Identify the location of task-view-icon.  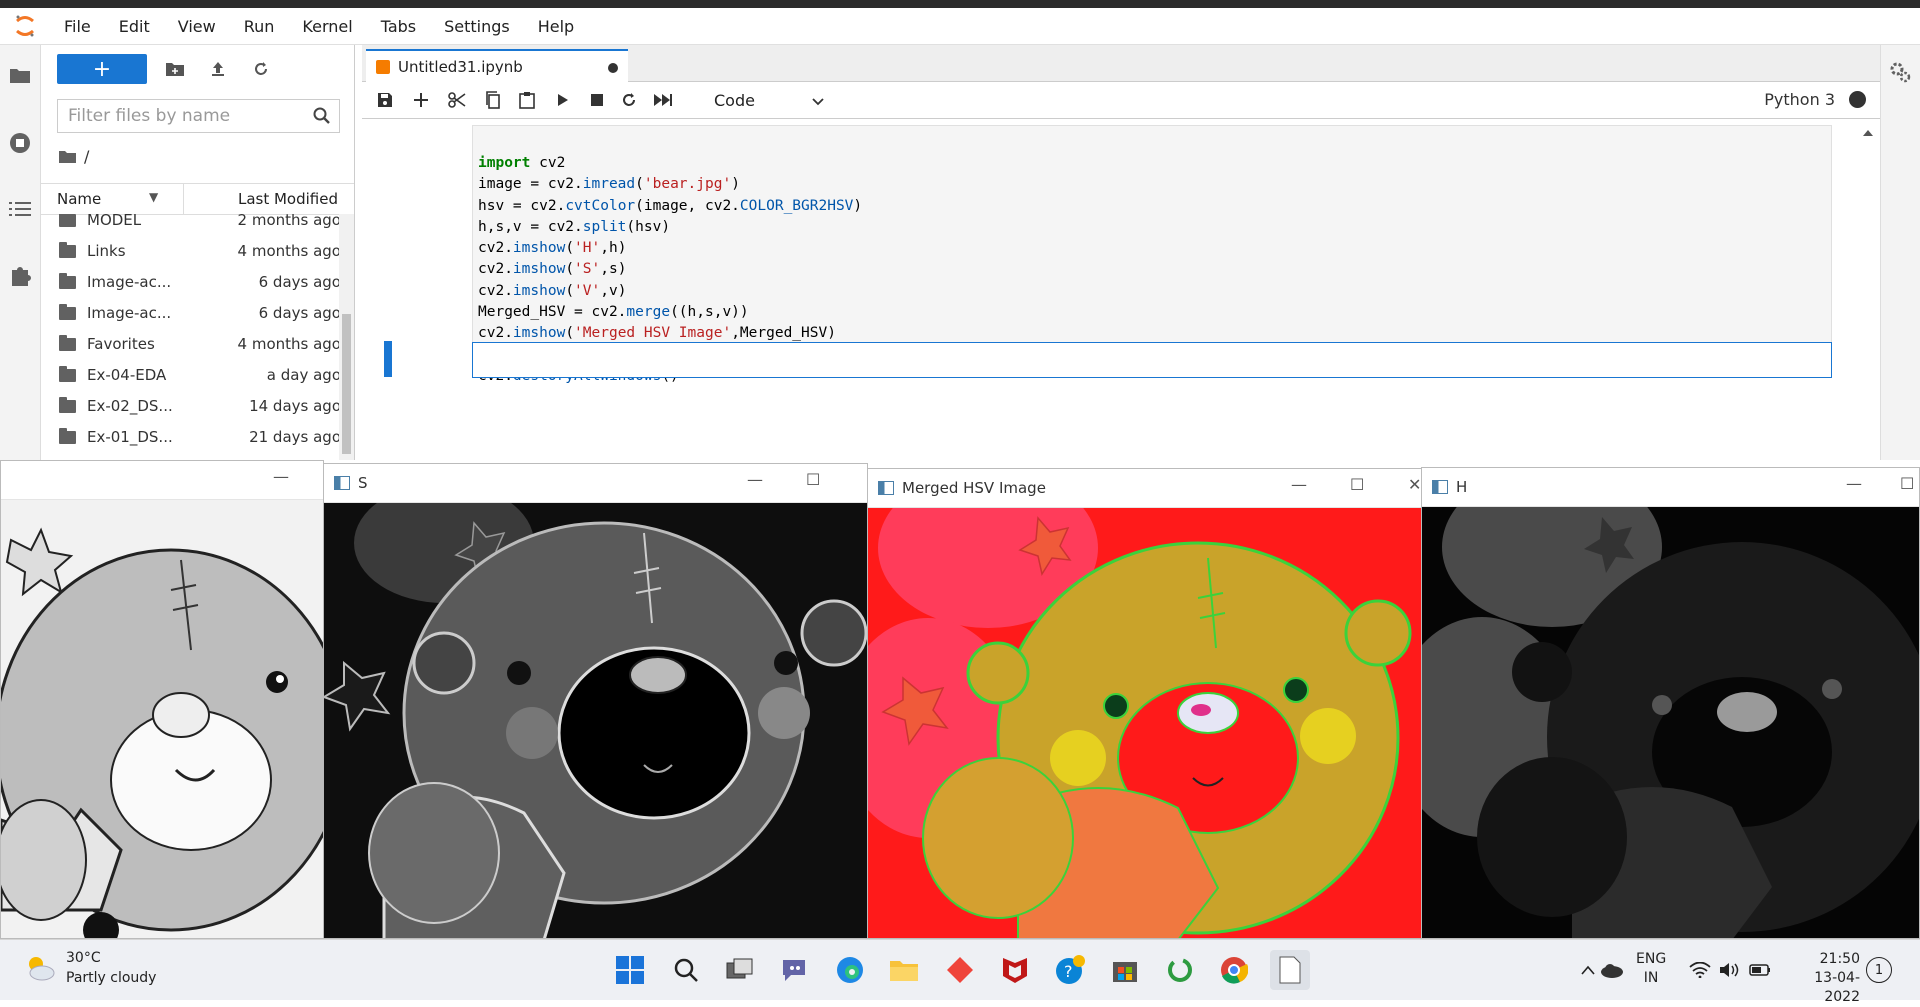
(740, 970).